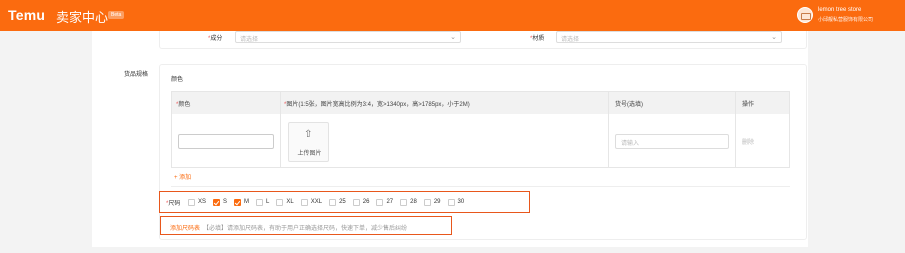  Describe the element at coordinates (185, 227) in the screenshot. I see `add-size-chart-link: 添加尺码表` at that location.